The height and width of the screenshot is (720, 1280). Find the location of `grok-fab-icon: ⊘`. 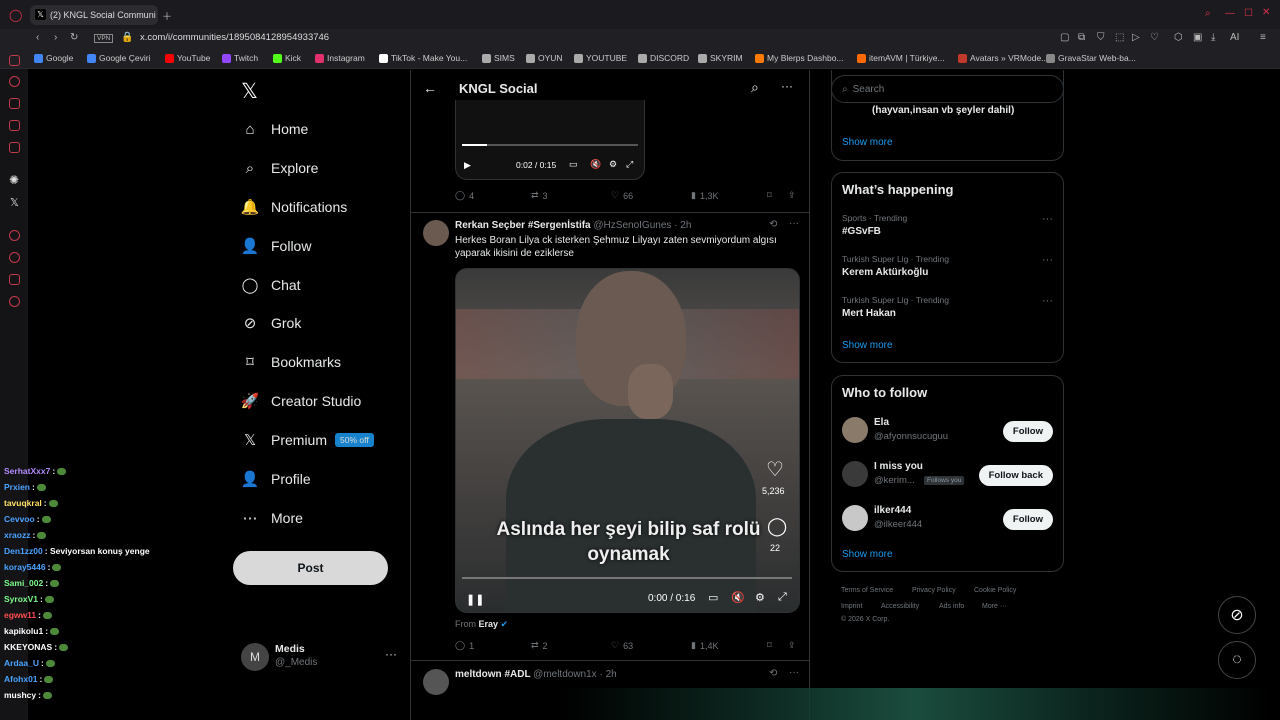

grok-fab-icon: ⊘ is located at coordinates (1237, 615).